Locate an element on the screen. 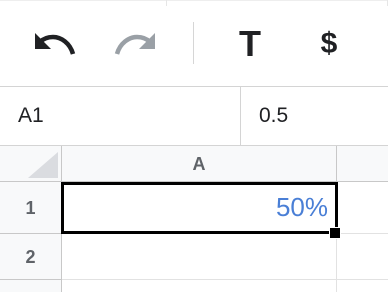  toolbar-top-tick is located at coordinates (166, 3).